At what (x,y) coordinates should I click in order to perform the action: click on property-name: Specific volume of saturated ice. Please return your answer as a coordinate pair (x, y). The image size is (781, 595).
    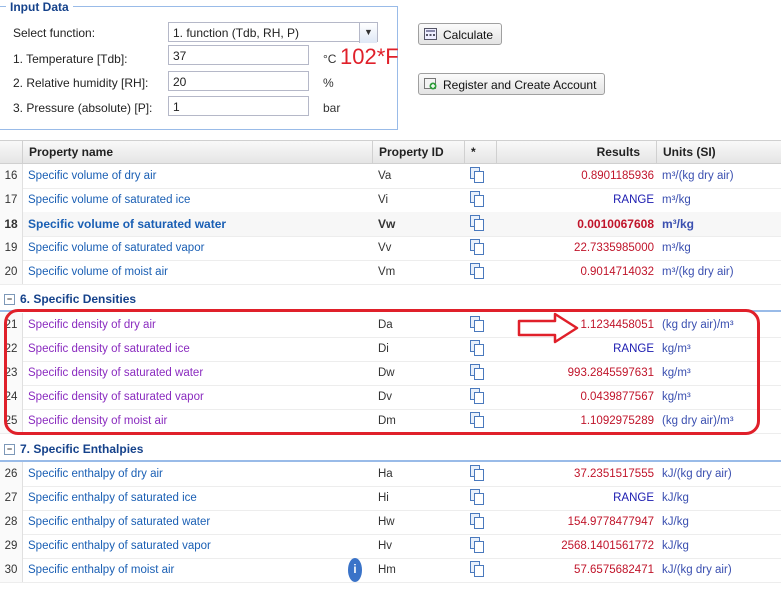
    Looking at the image, I should click on (109, 200).